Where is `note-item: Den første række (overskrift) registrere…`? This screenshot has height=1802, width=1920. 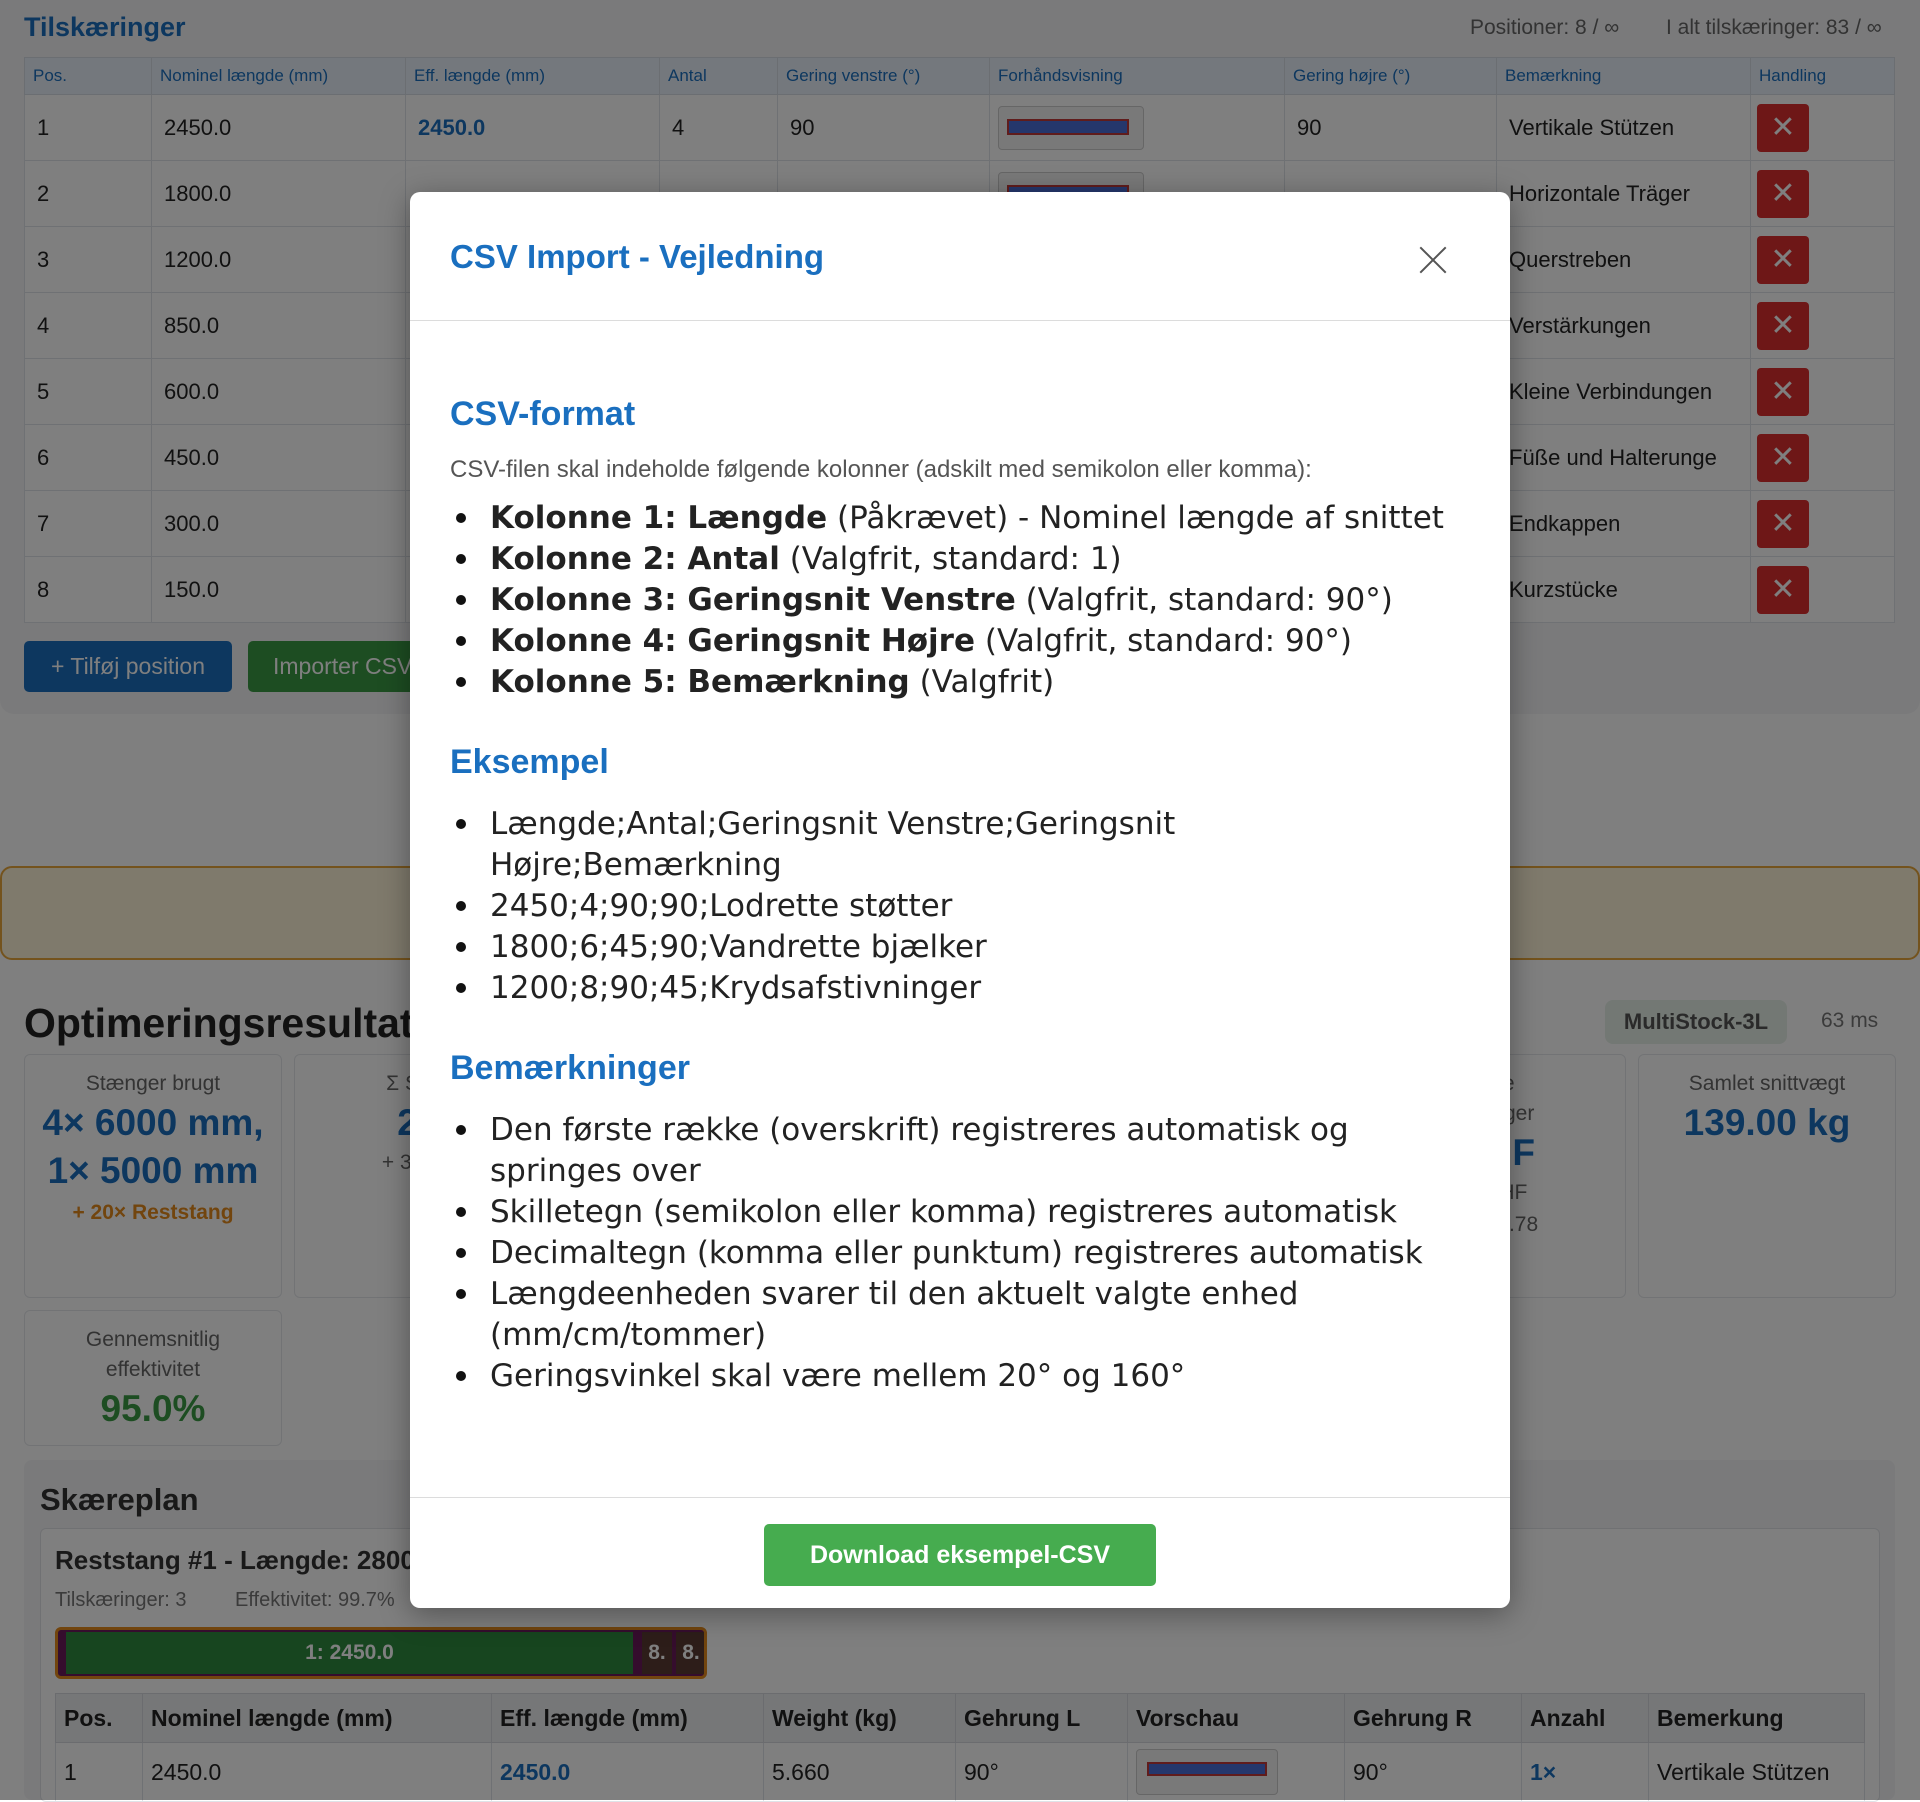
note-item: Den første række (overskrift) registrere… is located at coordinates (960, 1151).